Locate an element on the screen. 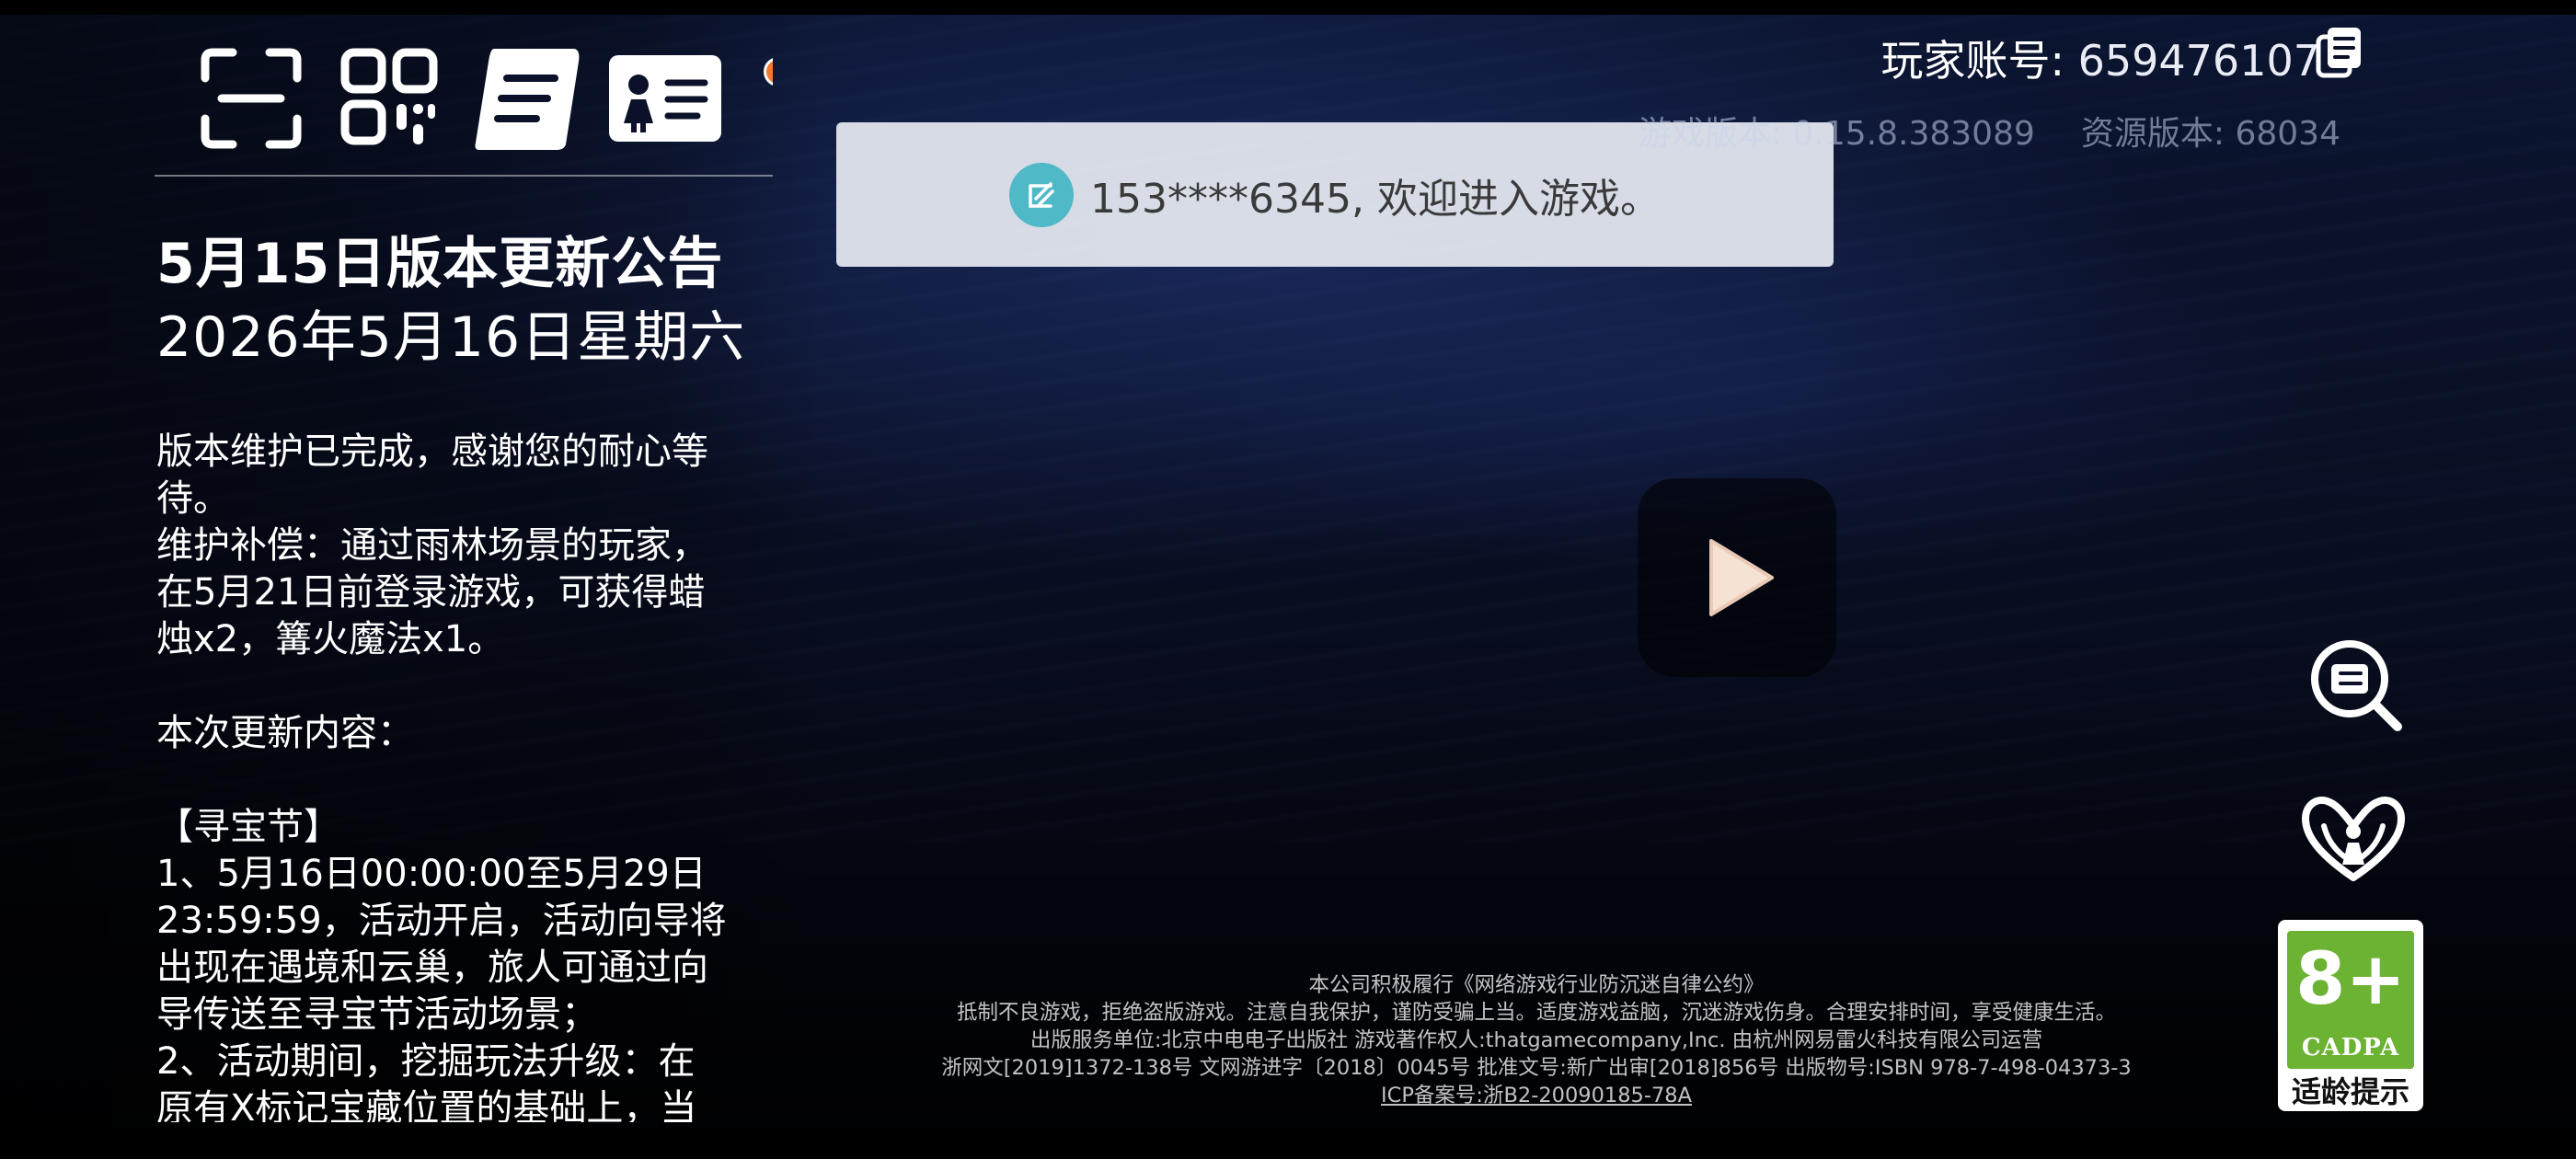 This screenshot has width=2576, height=1159. notice-line: 【寻宝节】 is located at coordinates (248, 827).